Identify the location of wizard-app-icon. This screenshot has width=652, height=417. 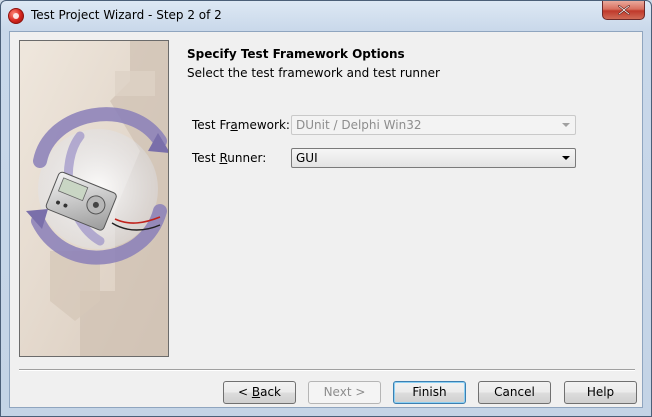
(16, 16).